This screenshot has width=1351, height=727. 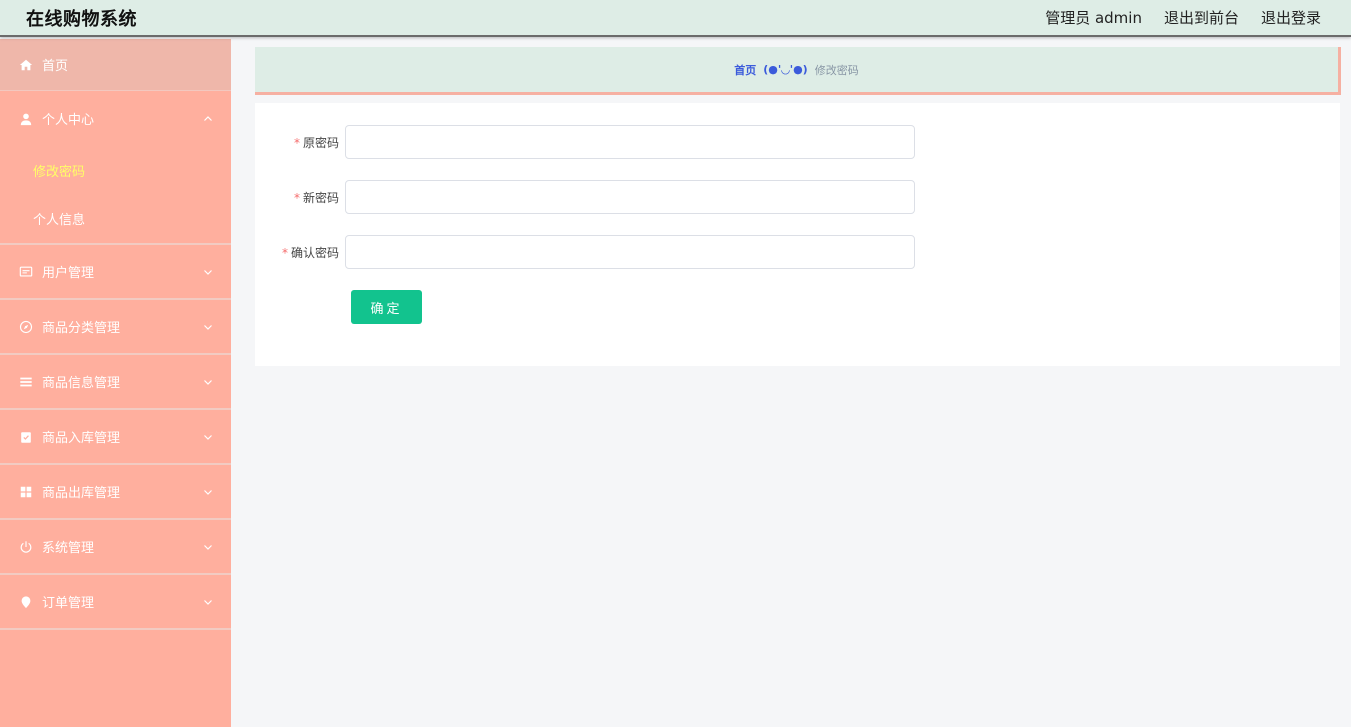 What do you see at coordinates (26, 272) in the screenshot?
I see `message-icon` at bounding box center [26, 272].